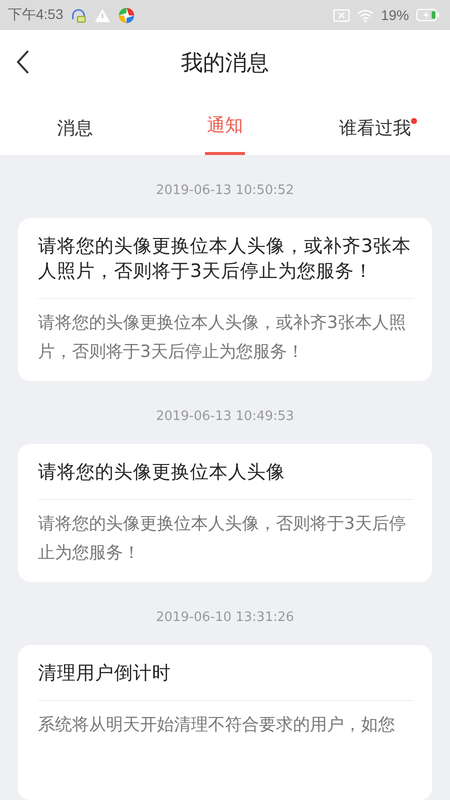  I want to click on tab: 消息, so click(75, 128).